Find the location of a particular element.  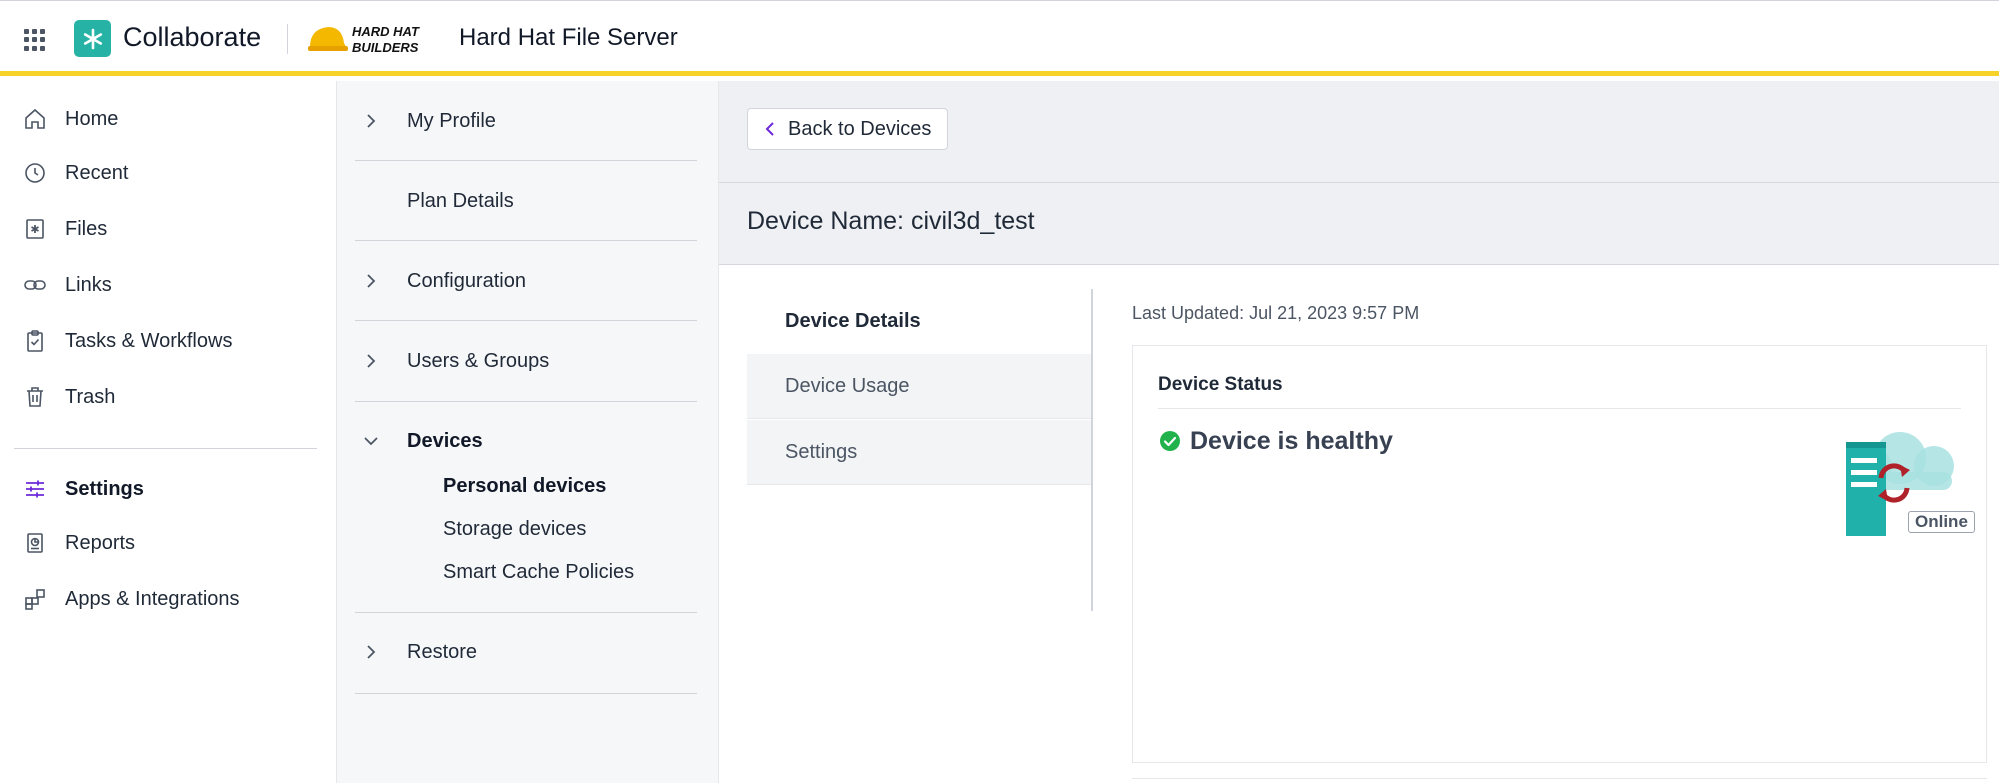

clock-icon is located at coordinates (35, 173).